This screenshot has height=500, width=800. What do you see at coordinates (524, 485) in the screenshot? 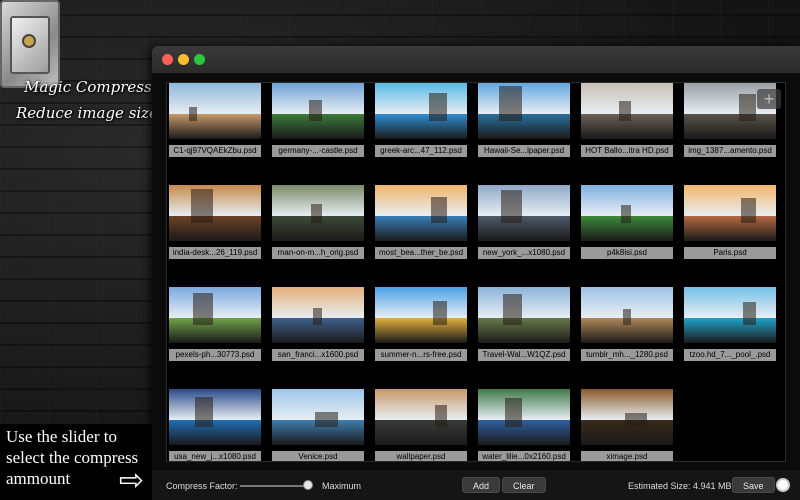
I see `clear-button: Clear` at bounding box center [524, 485].